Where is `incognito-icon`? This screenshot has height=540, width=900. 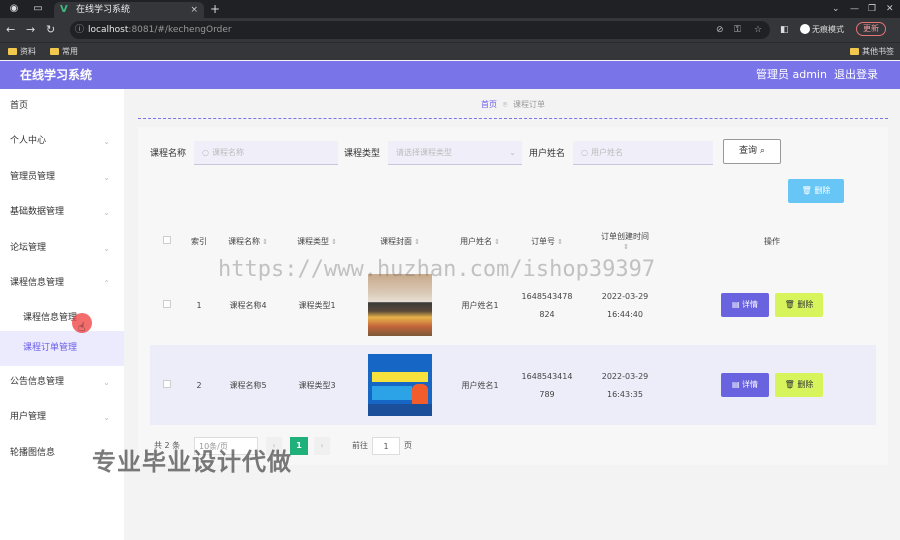 incognito-icon is located at coordinates (805, 29).